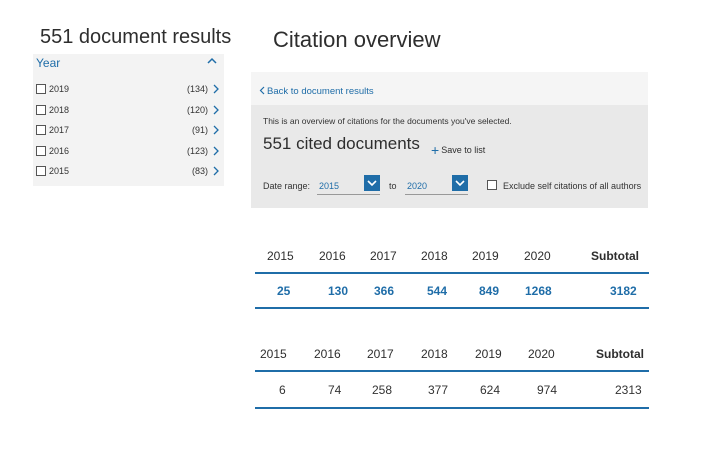 Image resolution: width=705 pixels, height=462 pixels. What do you see at coordinates (283, 291) in the screenshot?
I see `table-cell: 25` at bounding box center [283, 291].